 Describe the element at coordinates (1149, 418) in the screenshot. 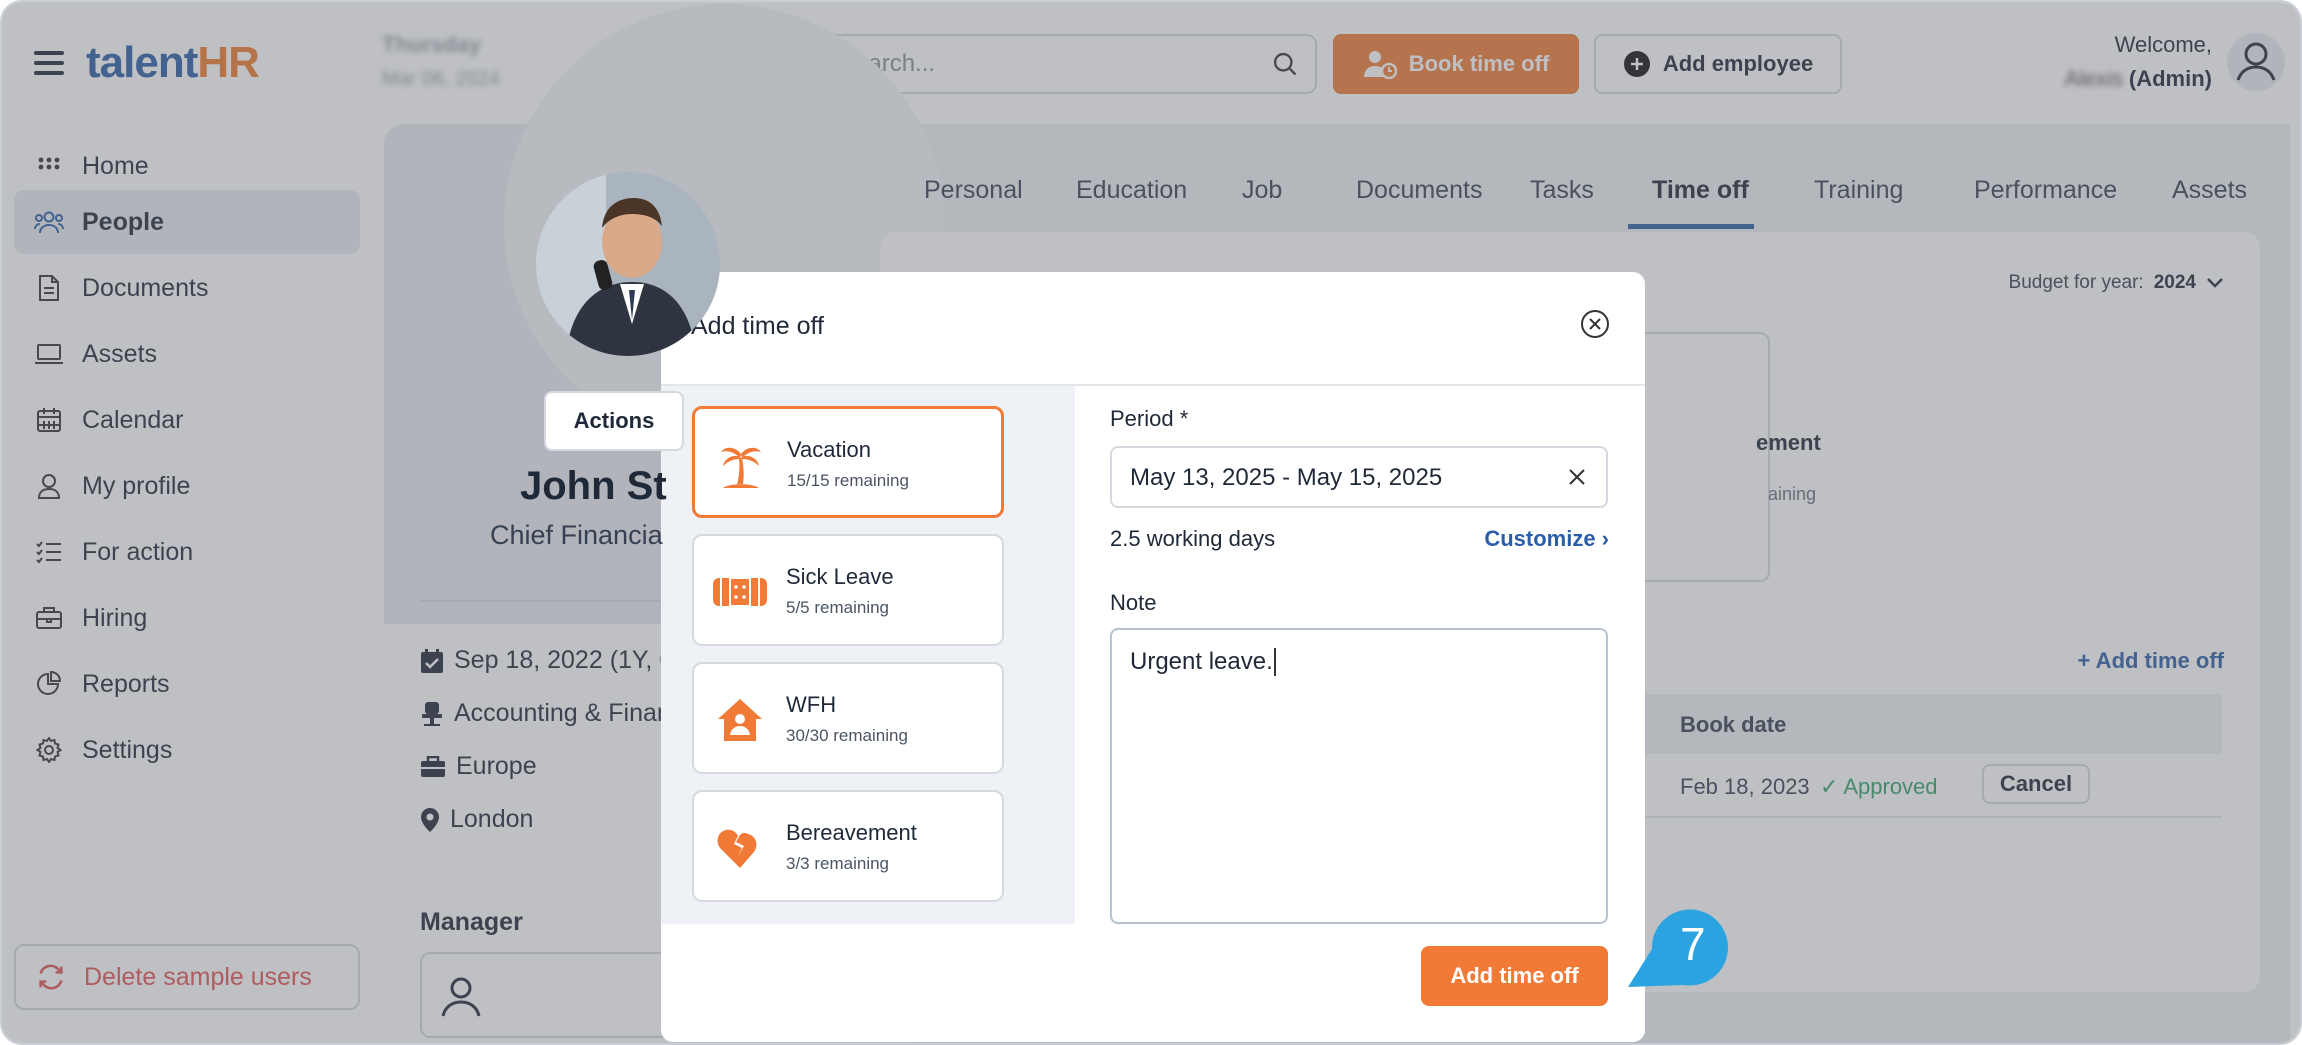

I see `period-label: Period *` at that location.